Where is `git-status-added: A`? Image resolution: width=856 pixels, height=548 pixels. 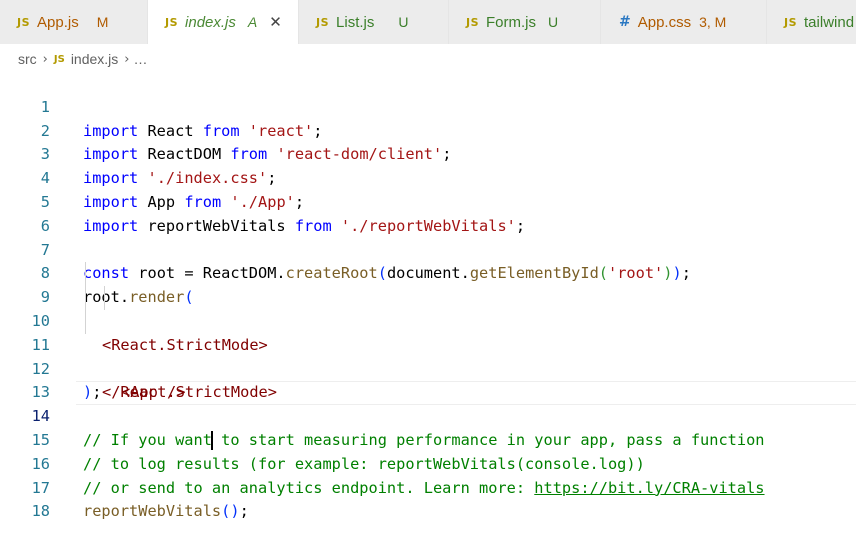
git-status-added: A is located at coordinates (252, 22).